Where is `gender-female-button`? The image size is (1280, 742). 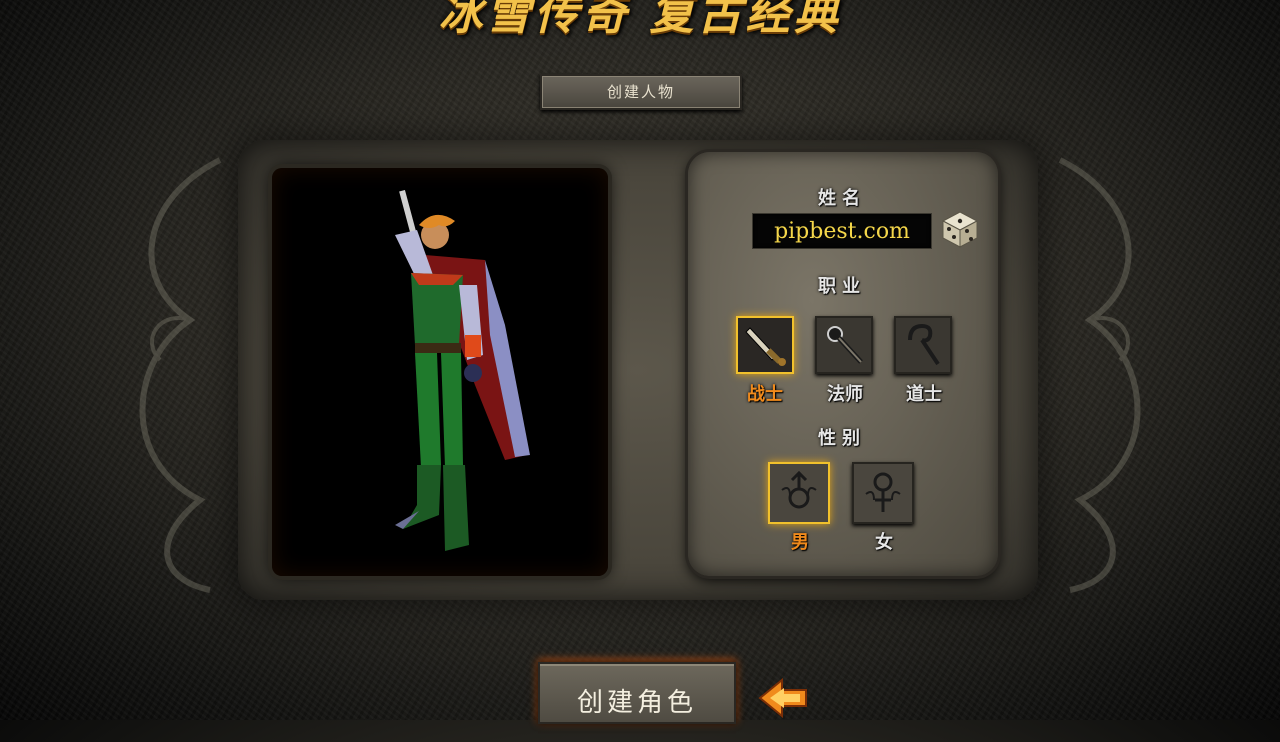
gender-female-button is located at coordinates (883, 493).